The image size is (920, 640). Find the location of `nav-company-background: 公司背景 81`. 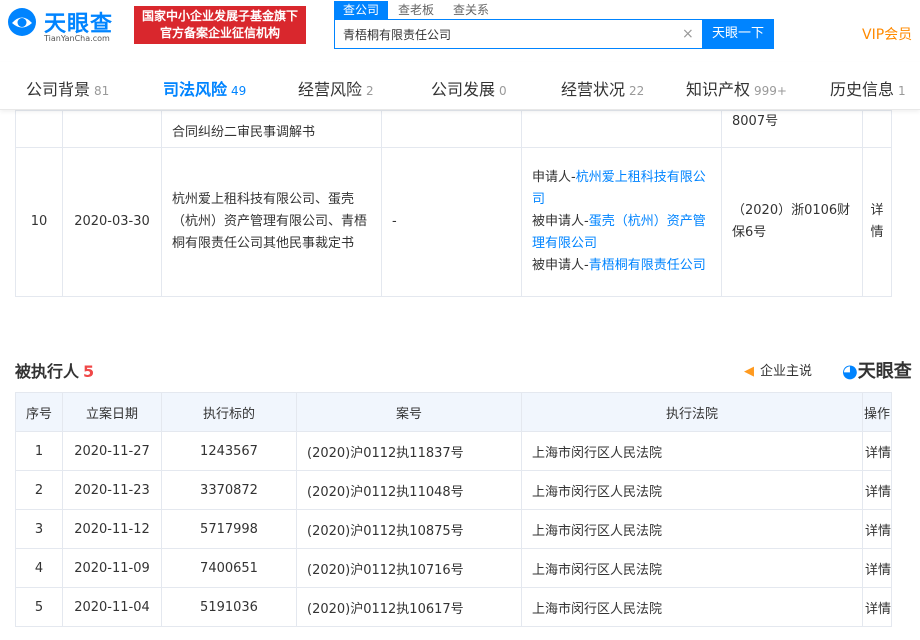

nav-company-background: 公司背景 81 is located at coordinates (67, 88).